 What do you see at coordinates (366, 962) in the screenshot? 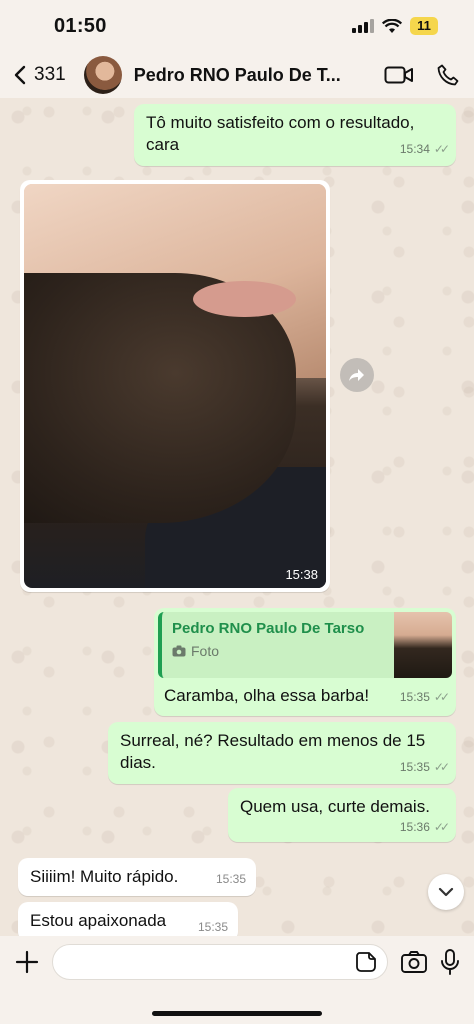
I see `sticker-icon` at bounding box center [366, 962].